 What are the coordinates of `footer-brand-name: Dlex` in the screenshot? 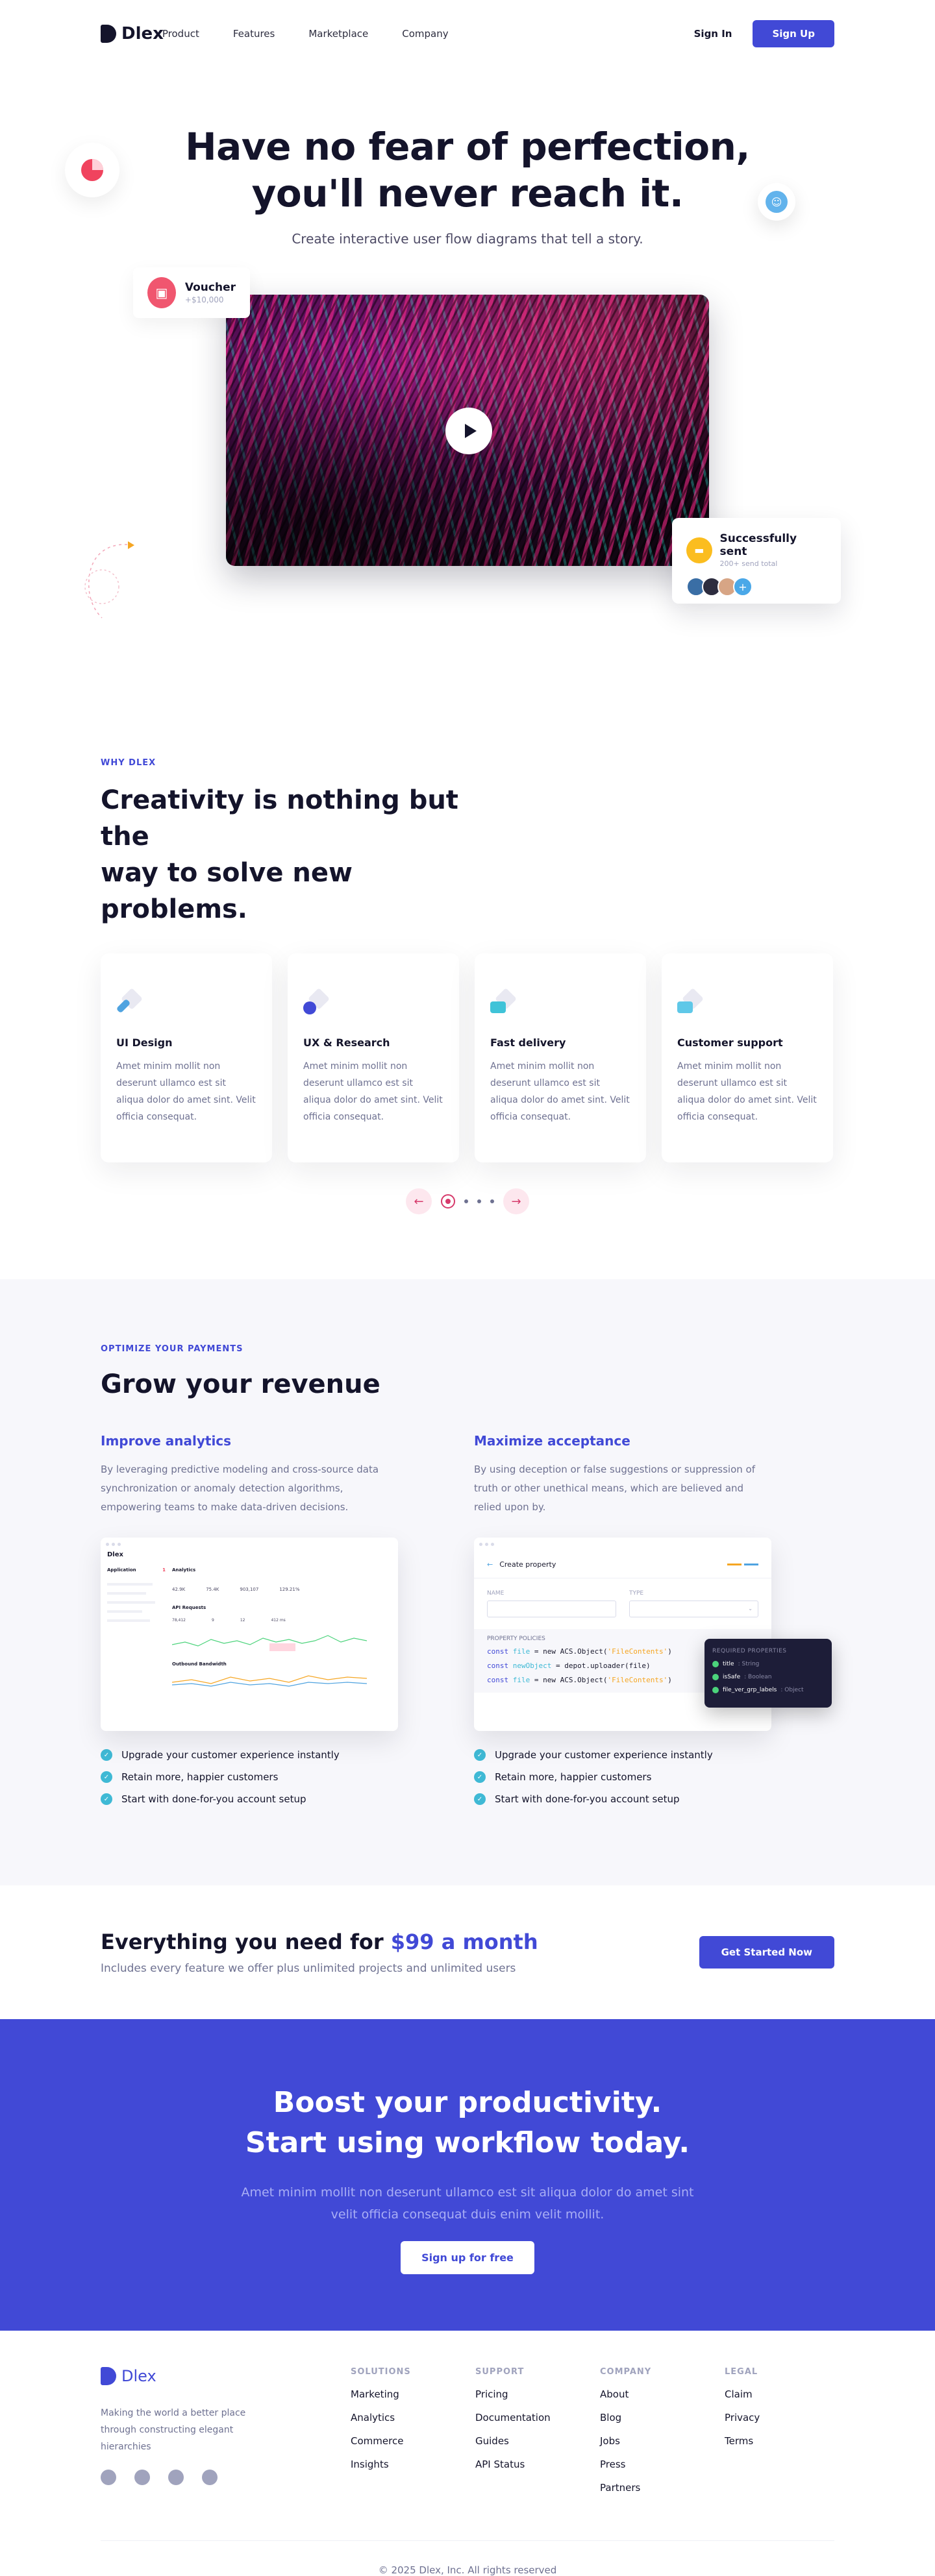 It's located at (138, 2376).